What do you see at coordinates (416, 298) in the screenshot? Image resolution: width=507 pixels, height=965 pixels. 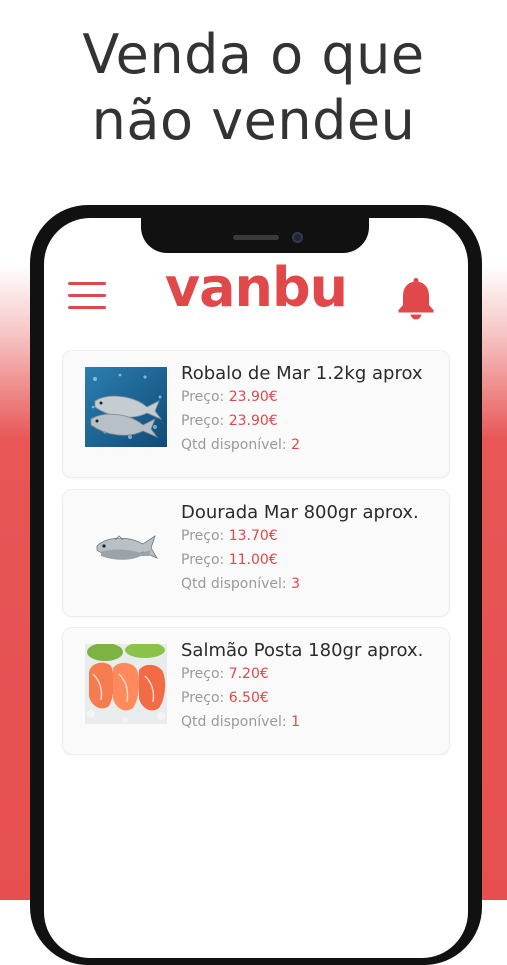 I see `bell-icon` at bounding box center [416, 298].